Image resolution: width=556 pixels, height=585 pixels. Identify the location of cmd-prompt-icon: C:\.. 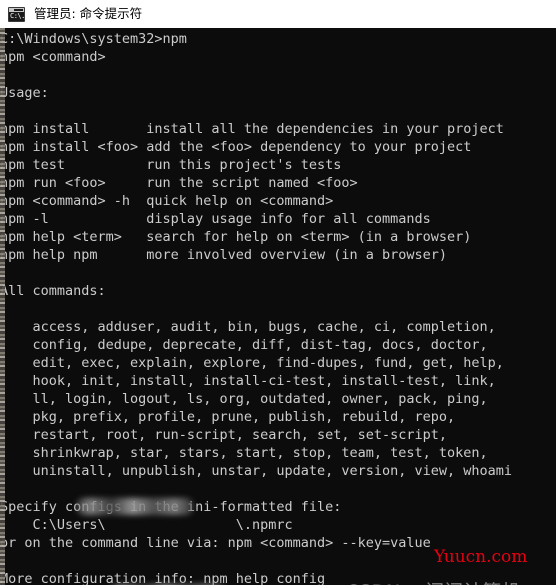
(16, 14).